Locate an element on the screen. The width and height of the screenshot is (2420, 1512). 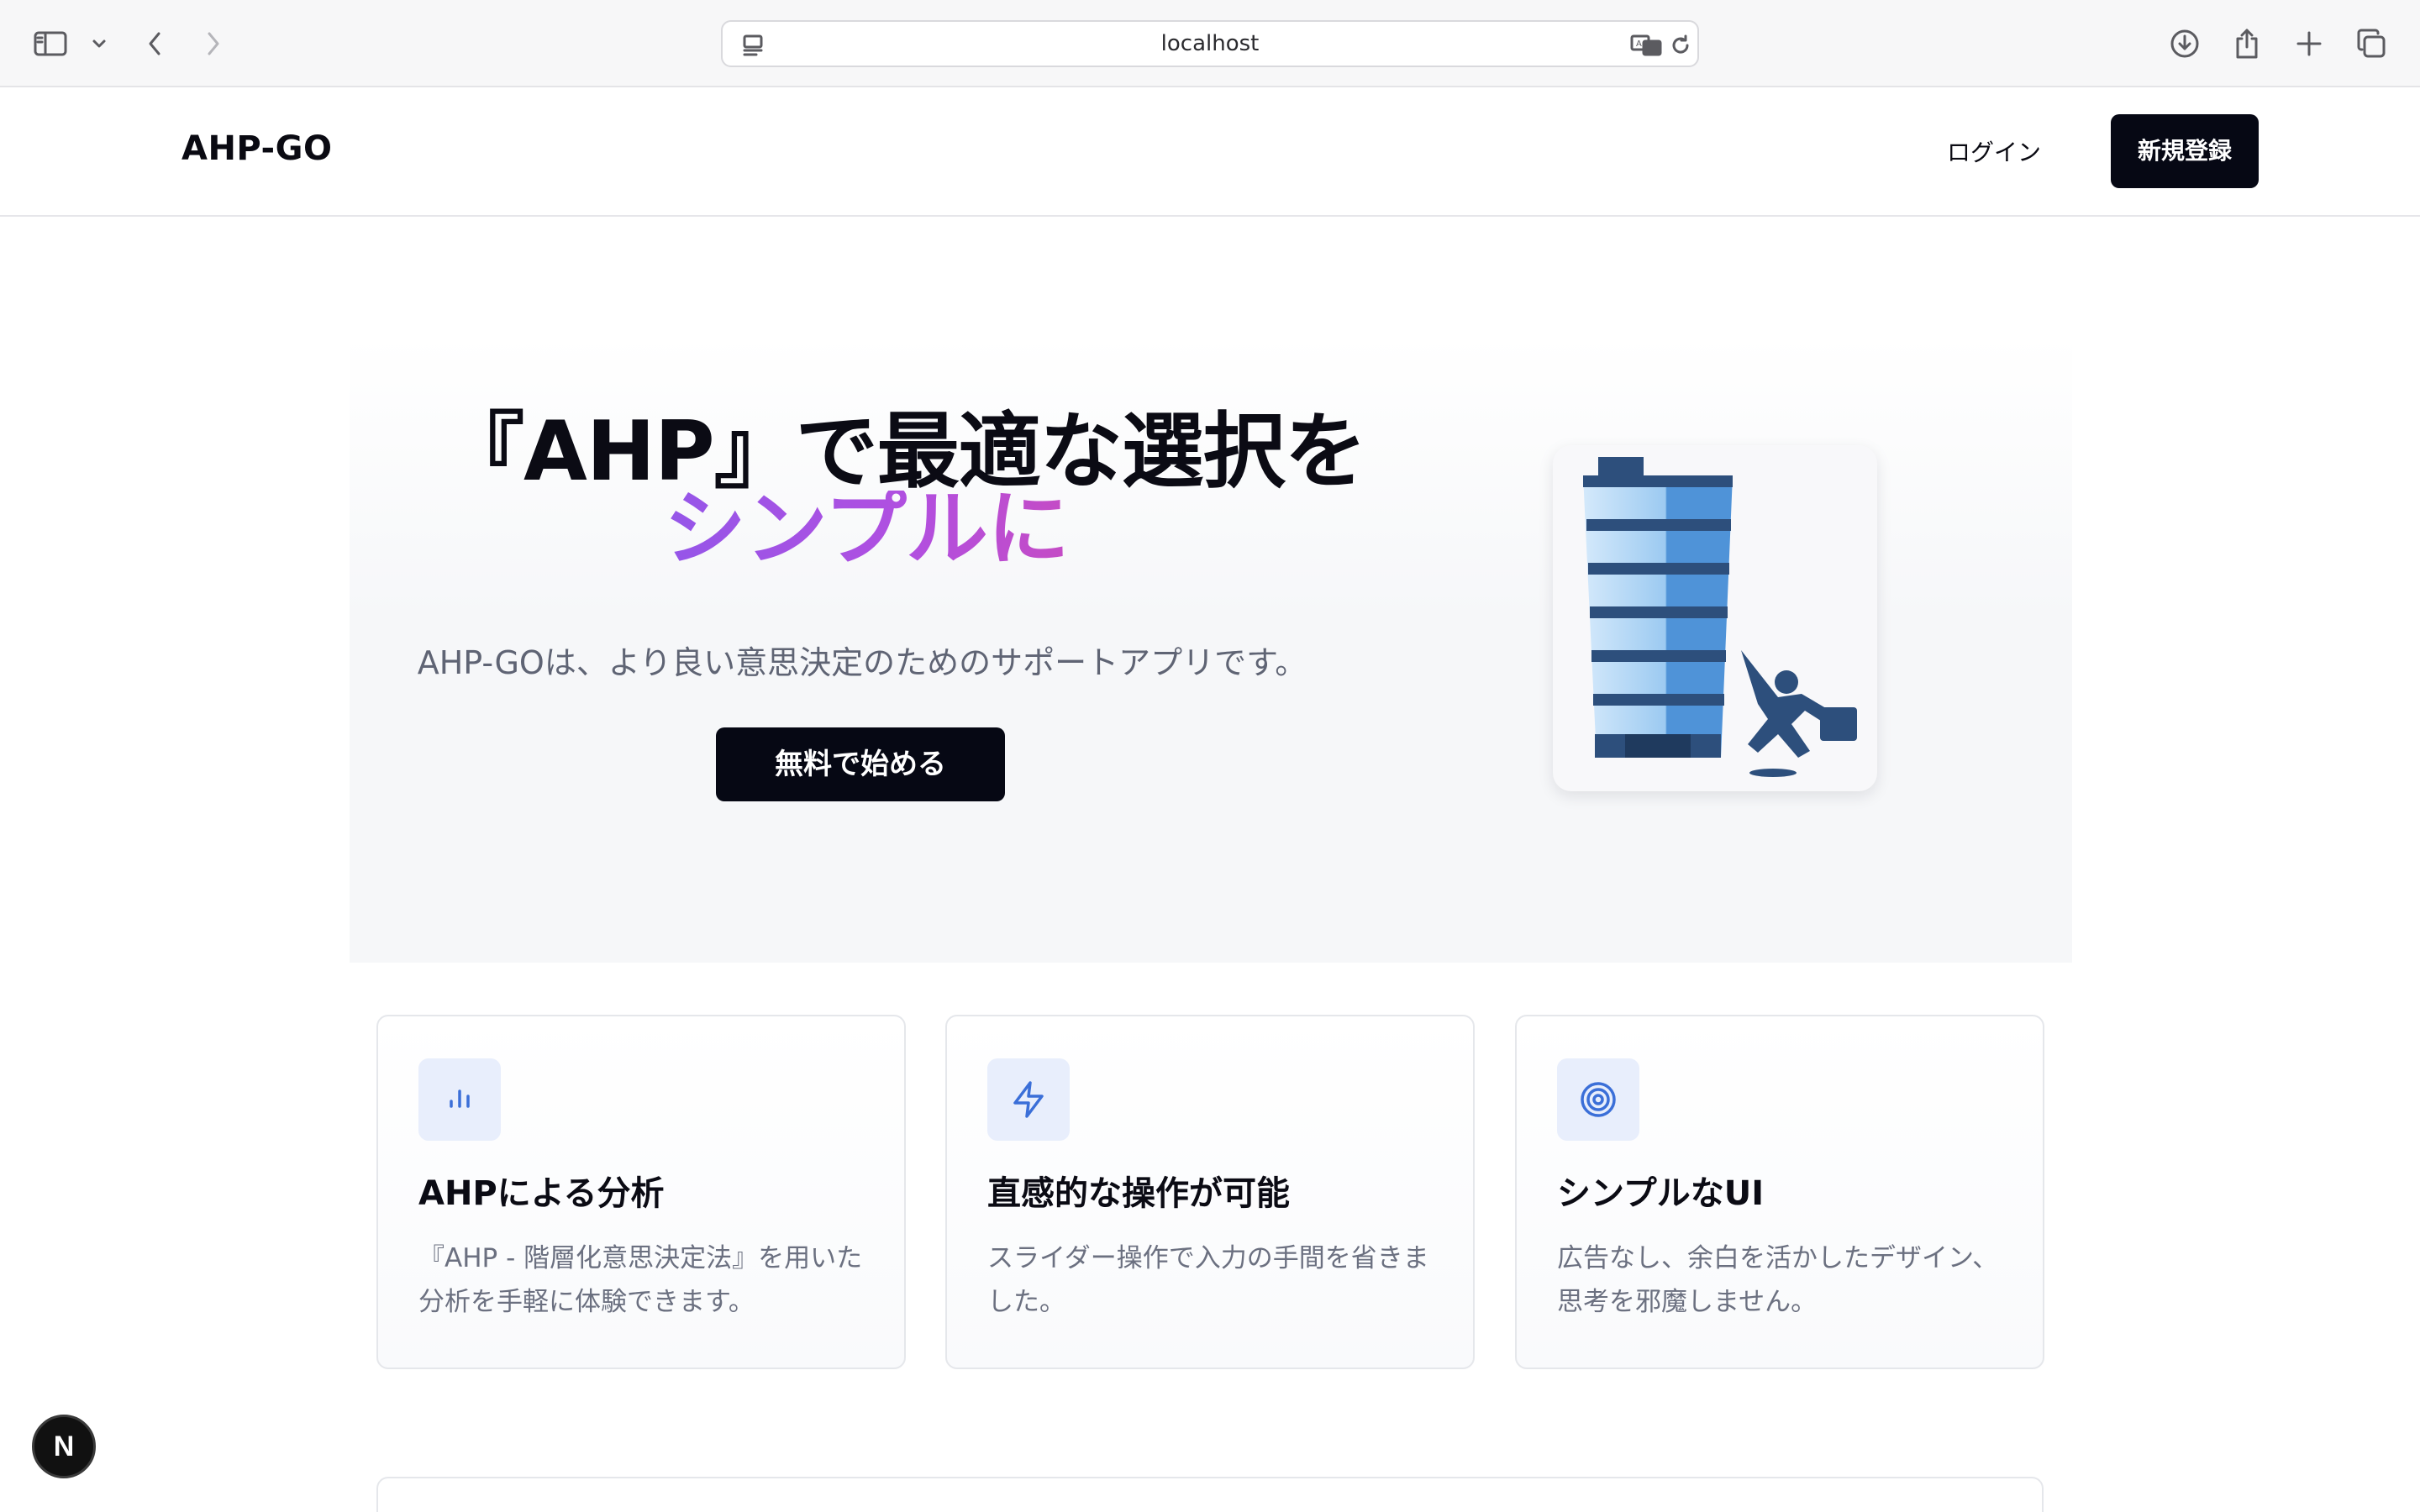
site-header: AHP-GO ログイン 新規登録 is located at coordinates (1210, 152).